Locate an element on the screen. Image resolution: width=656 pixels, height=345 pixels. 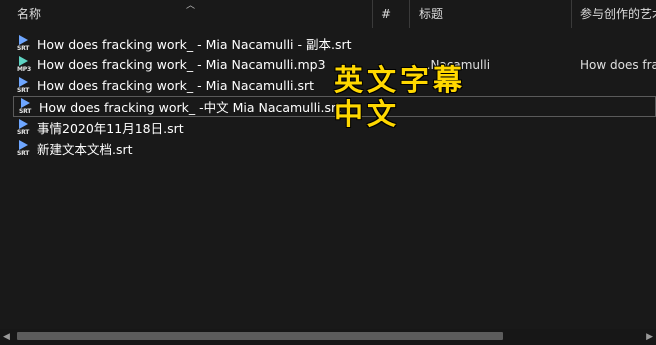
annotation-chinese: 中文 is located at coordinates (367, 114).